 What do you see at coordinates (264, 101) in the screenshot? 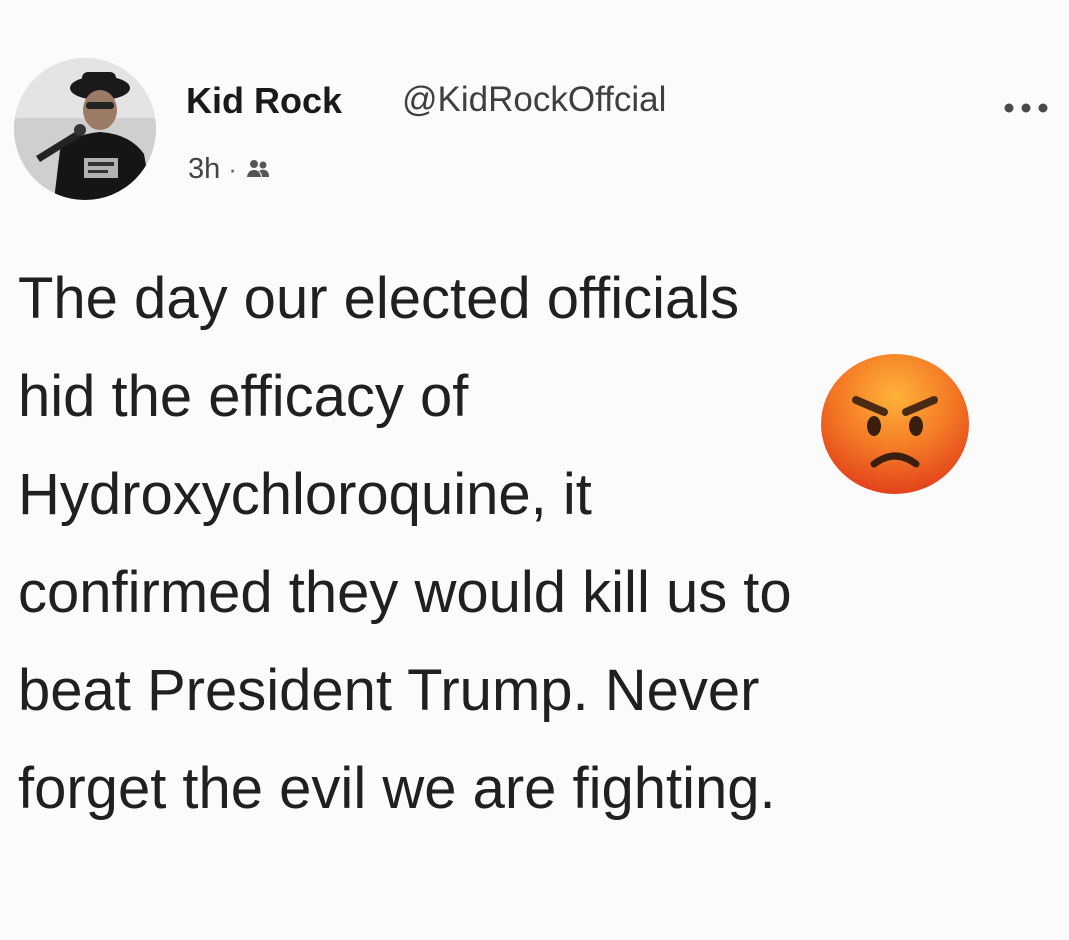
I see `author-name: Kid Rock` at bounding box center [264, 101].